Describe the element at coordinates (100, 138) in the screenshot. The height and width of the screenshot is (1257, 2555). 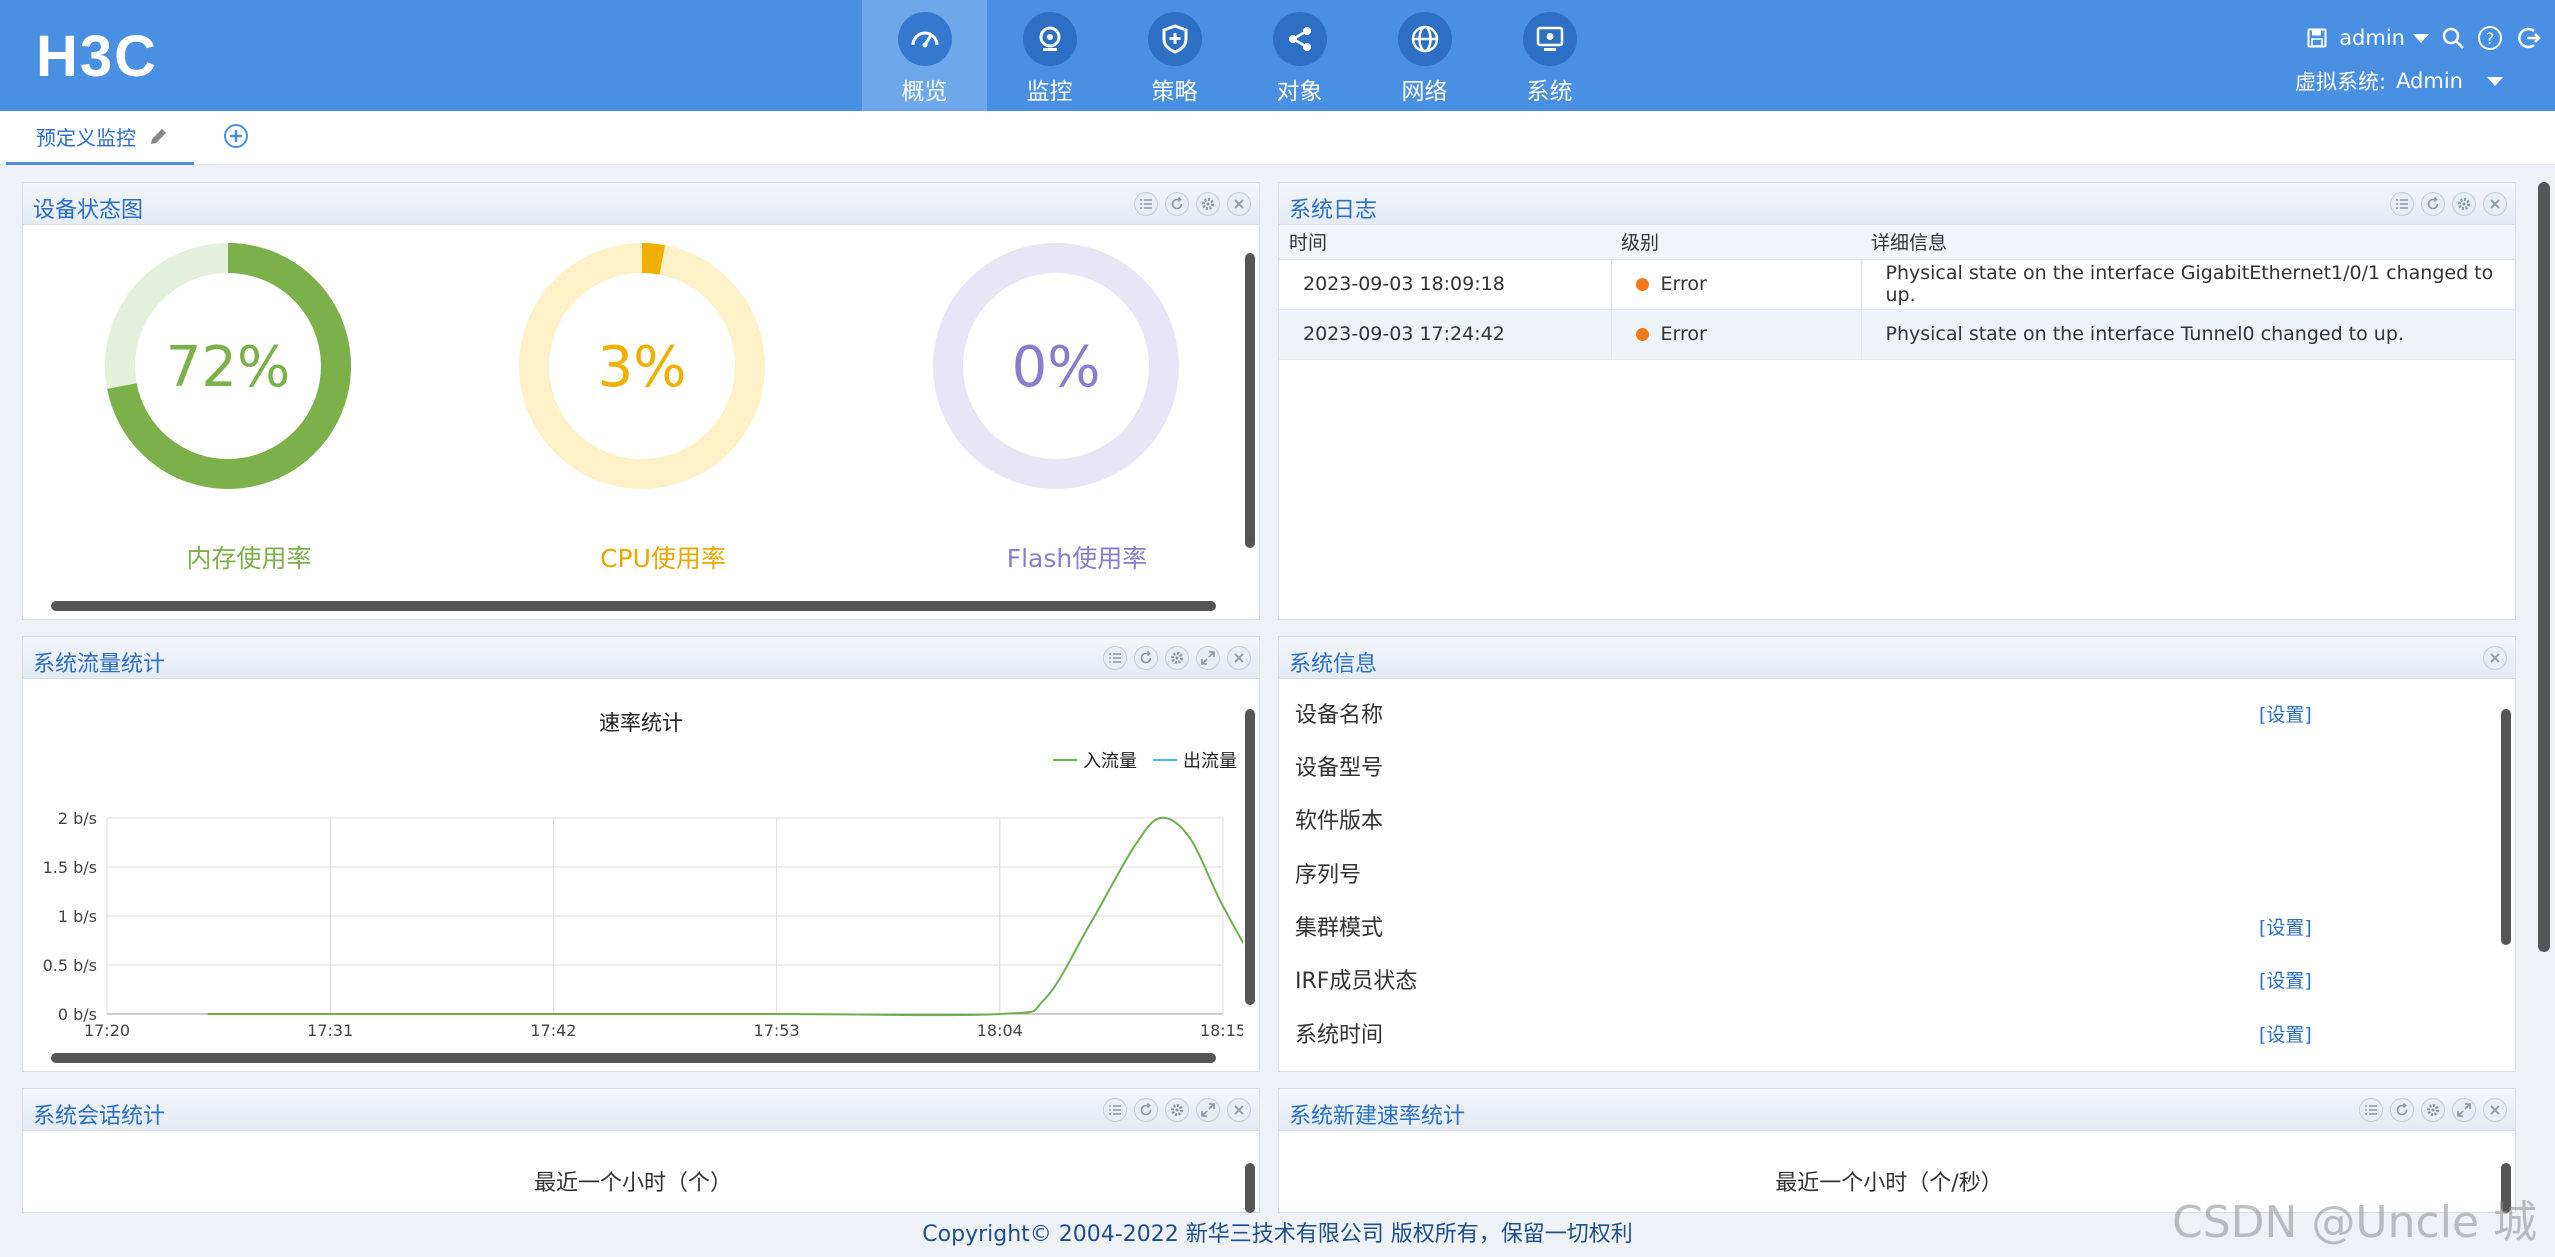
I see `tab-predefined-monitor: 预定义监控` at that location.